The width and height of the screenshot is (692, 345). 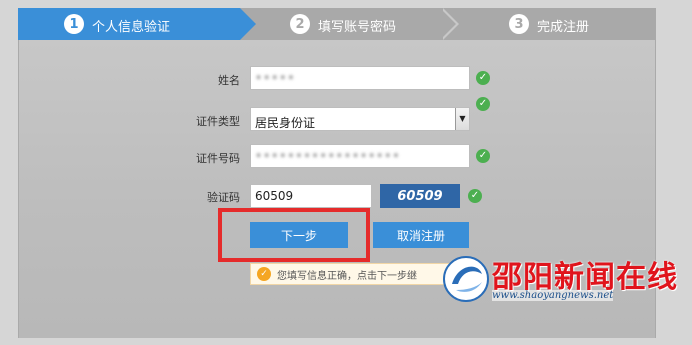 What do you see at coordinates (328, 156) in the screenshot?
I see `id-number-value: ••••••••••••••••••` at bounding box center [328, 156].